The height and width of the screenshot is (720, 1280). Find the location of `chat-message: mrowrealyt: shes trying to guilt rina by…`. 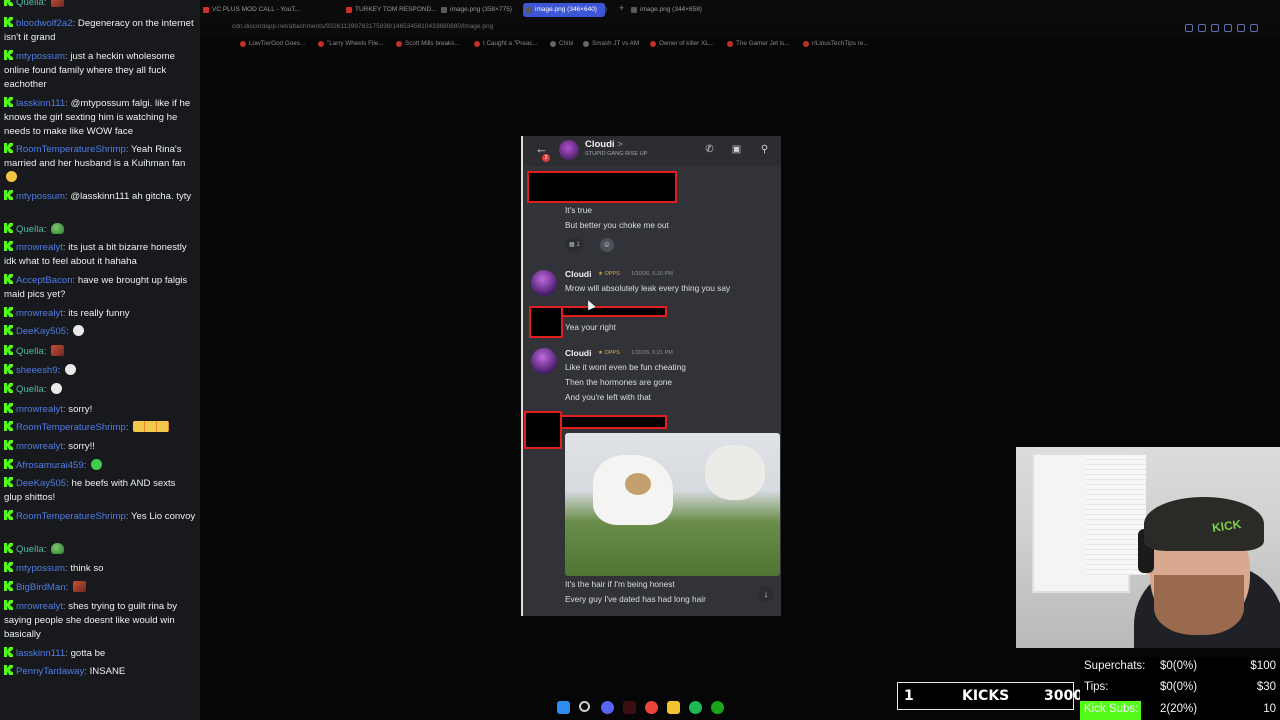

chat-message: mrowrealyt: shes trying to guilt rina by… is located at coordinates (91, 620).